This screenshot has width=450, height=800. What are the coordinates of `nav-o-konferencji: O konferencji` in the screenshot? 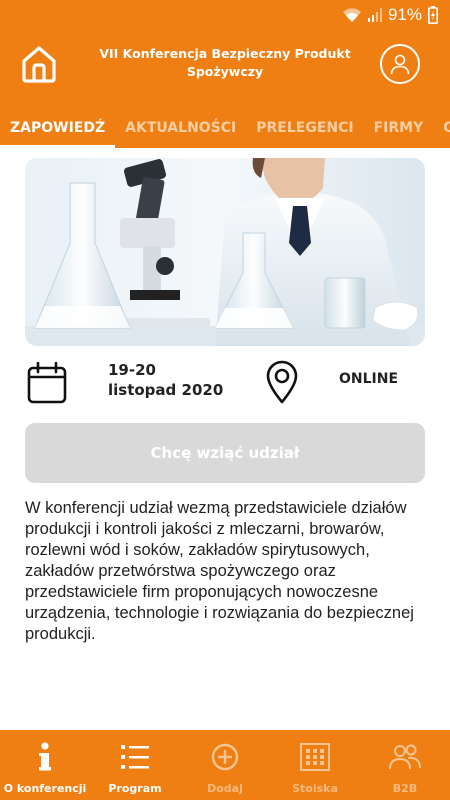 It's located at (45, 765).